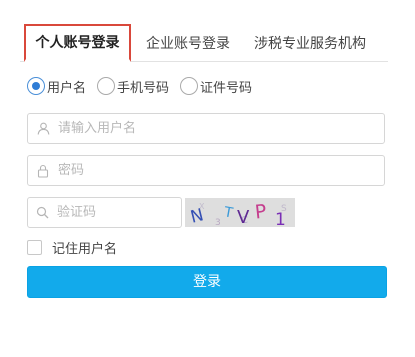 This screenshot has width=415, height=357. I want to click on login-type-id-number: 证件号码, so click(216, 86).